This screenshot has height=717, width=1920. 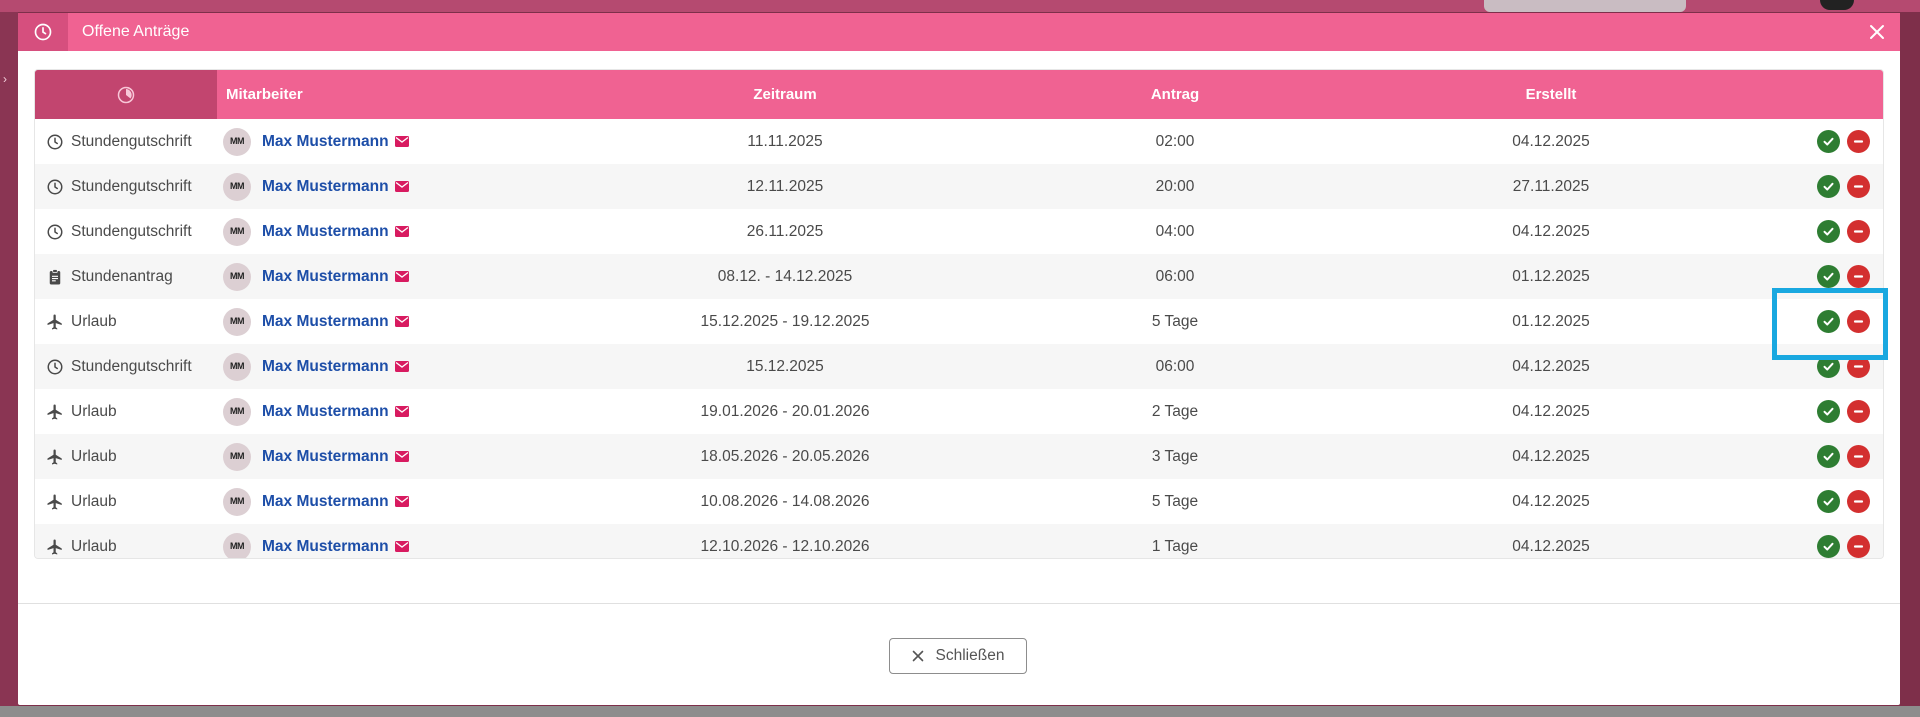 I want to click on clipboard-icon, so click(x=55, y=277).